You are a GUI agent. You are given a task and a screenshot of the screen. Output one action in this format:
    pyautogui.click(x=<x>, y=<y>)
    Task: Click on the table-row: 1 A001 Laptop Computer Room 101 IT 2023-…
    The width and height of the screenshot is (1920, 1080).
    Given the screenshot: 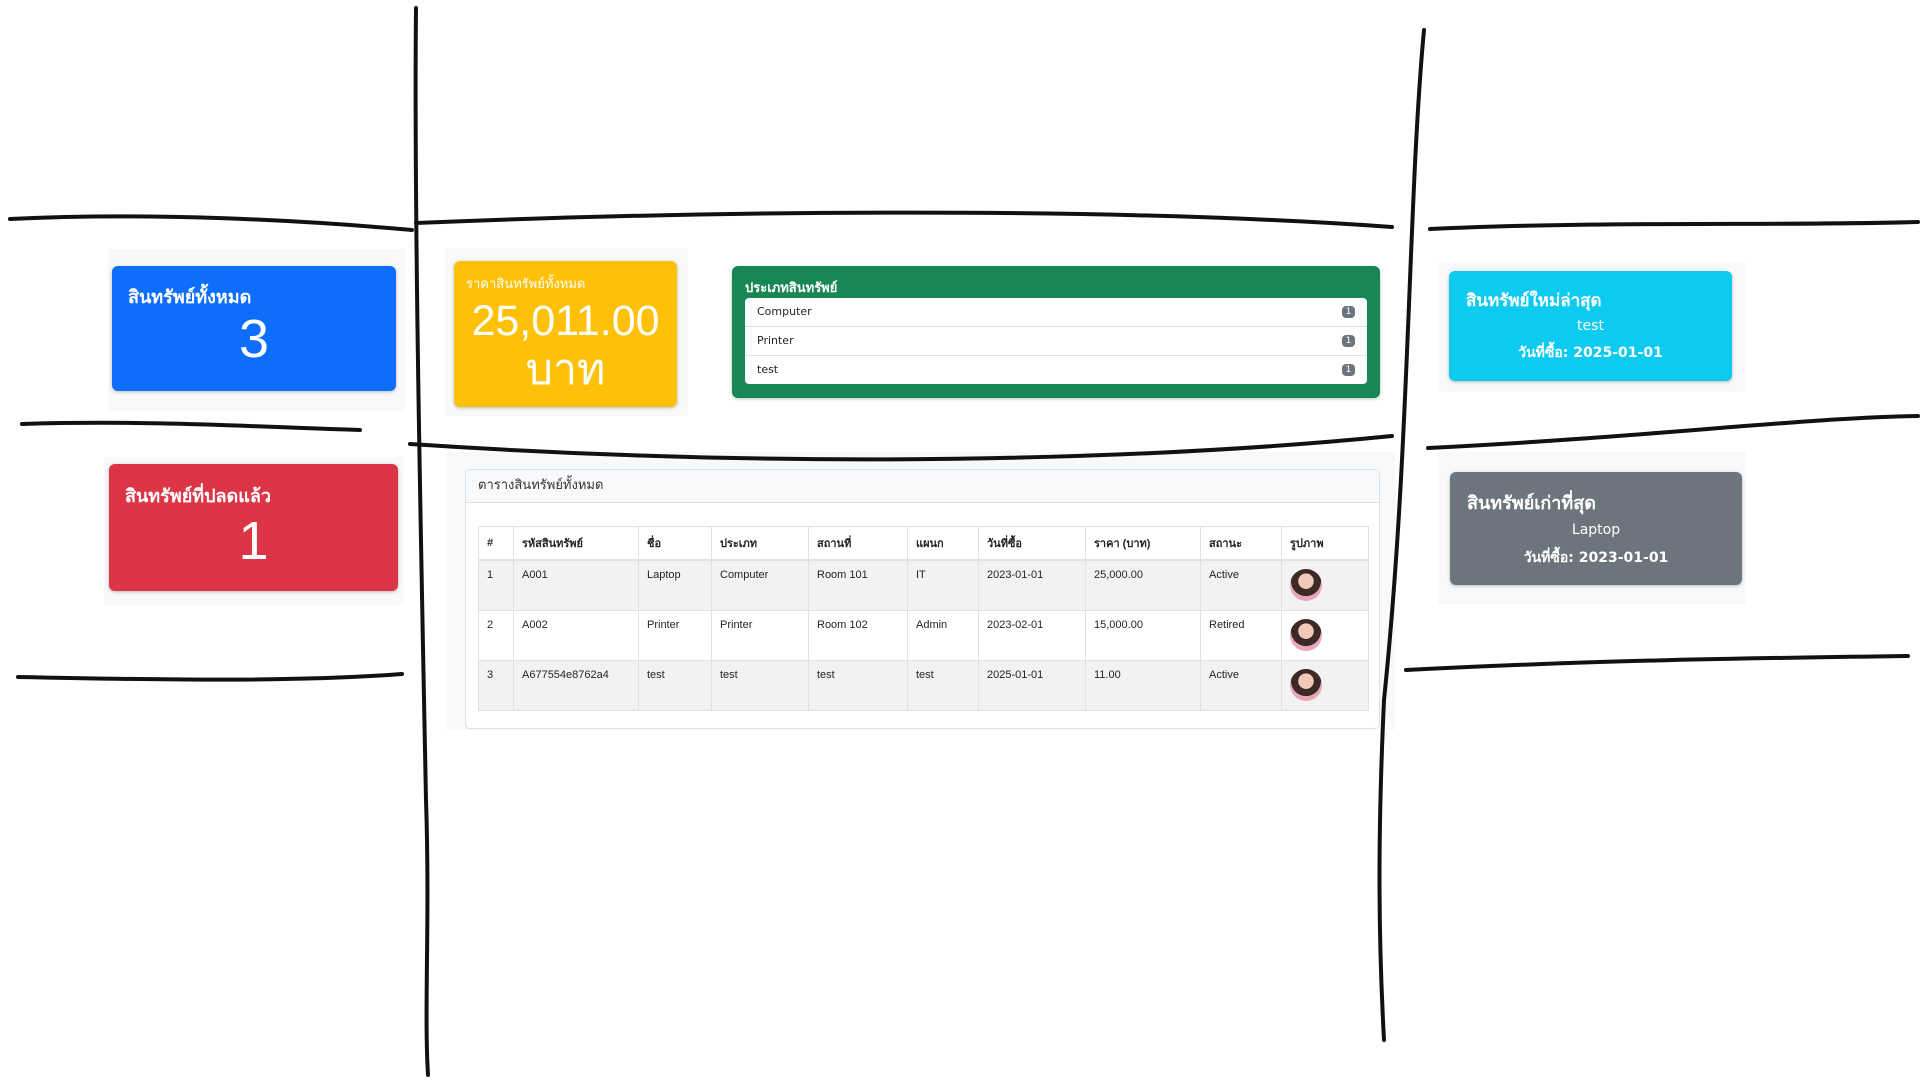 What is the action you would take?
    pyautogui.click(x=923, y=585)
    